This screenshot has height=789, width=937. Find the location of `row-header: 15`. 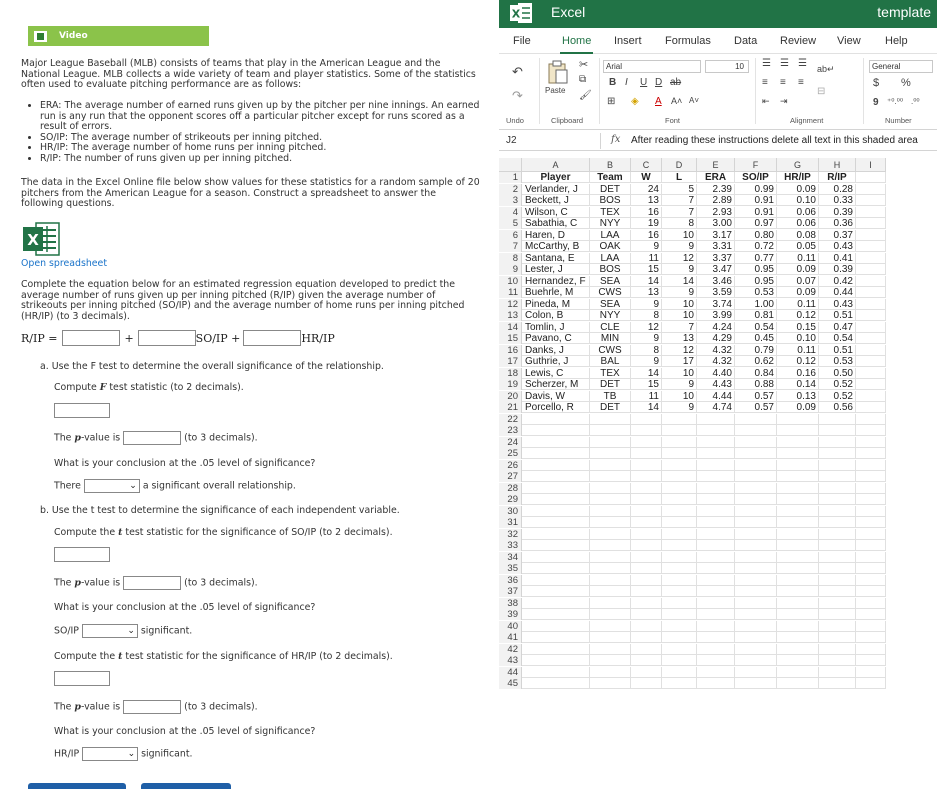

row-header: 15 is located at coordinates (510, 338).